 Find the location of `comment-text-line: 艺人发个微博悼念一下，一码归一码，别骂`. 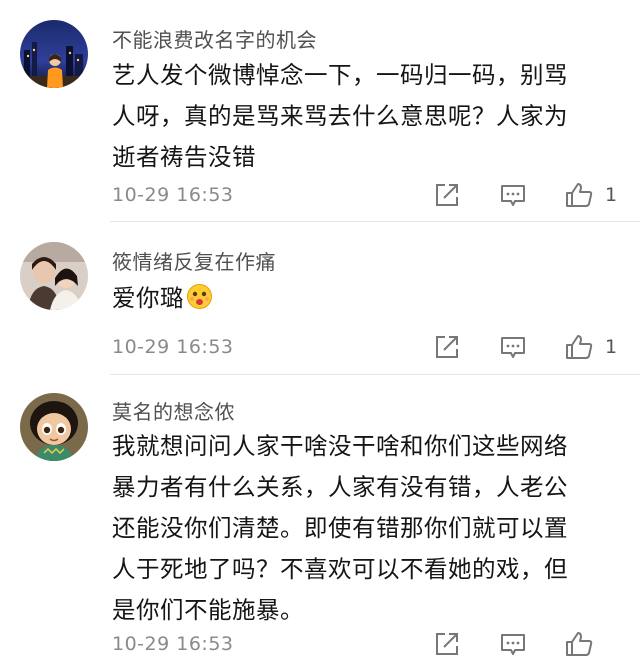

comment-text-line: 艺人发个微博悼念一下，一码归一码，别骂 is located at coordinates (340, 75).